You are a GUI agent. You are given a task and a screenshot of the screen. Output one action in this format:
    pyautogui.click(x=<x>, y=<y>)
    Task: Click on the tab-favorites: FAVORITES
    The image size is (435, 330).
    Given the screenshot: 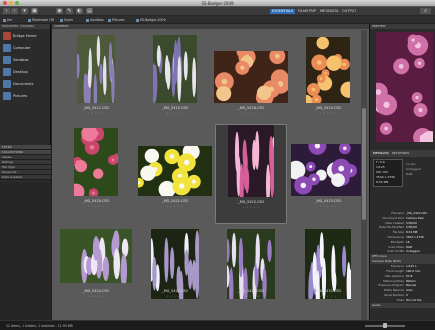 What is the action you would take?
    pyautogui.click(x=10, y=26)
    